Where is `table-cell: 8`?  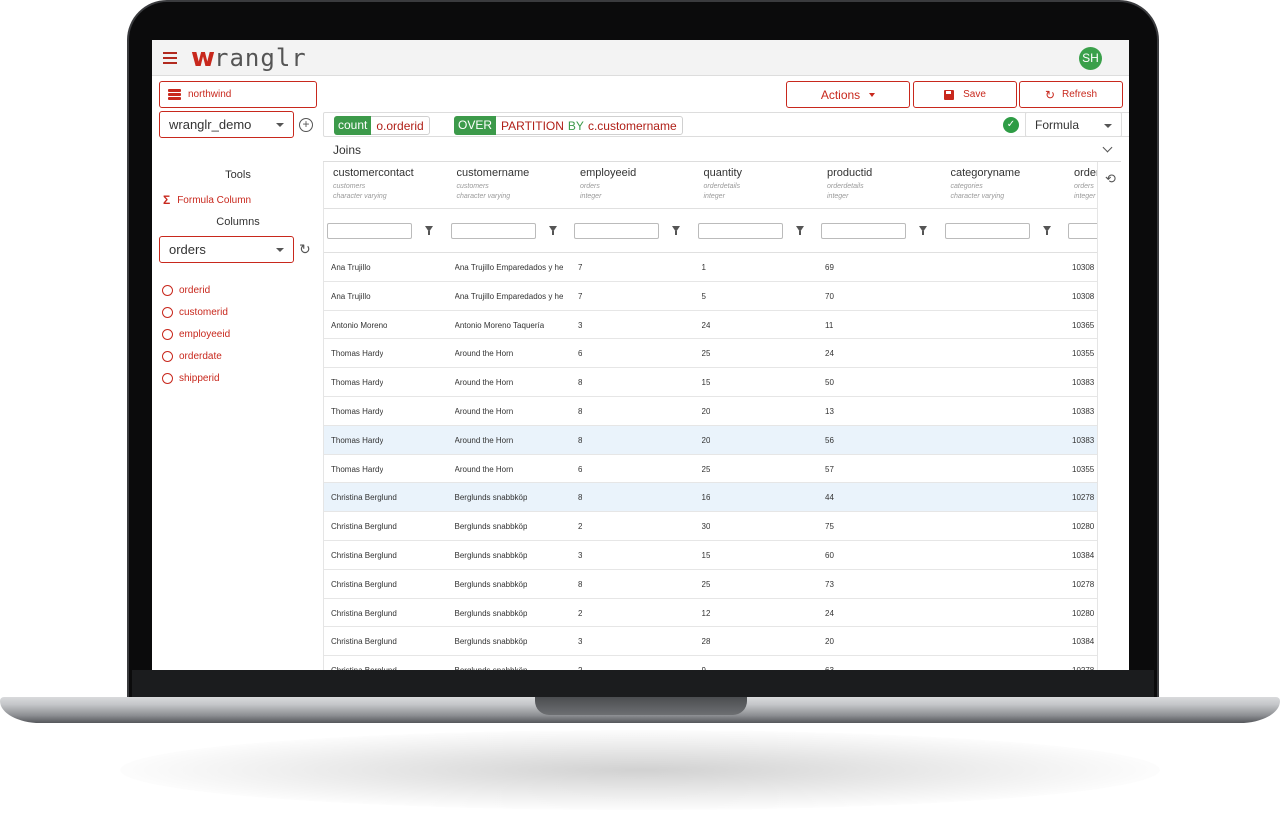 table-cell: 8 is located at coordinates (580, 411).